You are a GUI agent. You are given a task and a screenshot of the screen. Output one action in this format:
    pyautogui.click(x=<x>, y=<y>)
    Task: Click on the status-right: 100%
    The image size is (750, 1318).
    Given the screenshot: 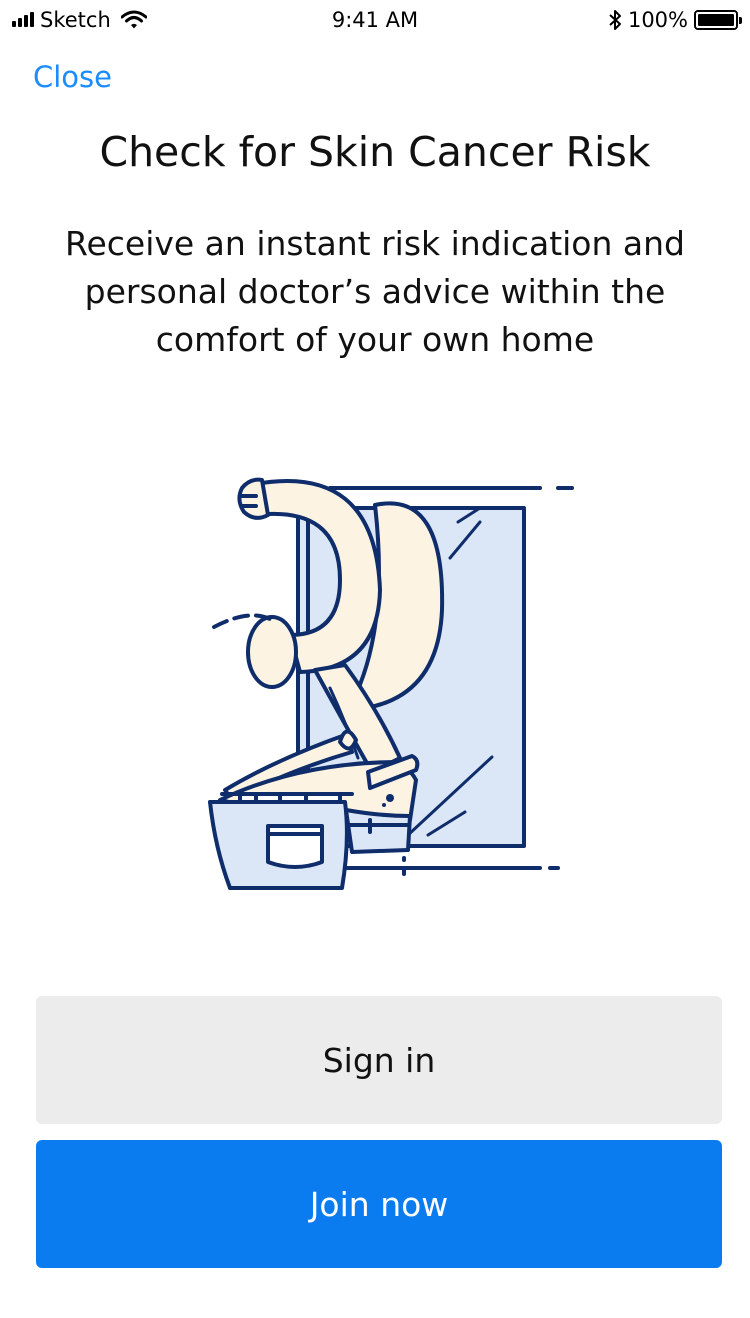 What is the action you would take?
    pyautogui.click(x=675, y=20)
    